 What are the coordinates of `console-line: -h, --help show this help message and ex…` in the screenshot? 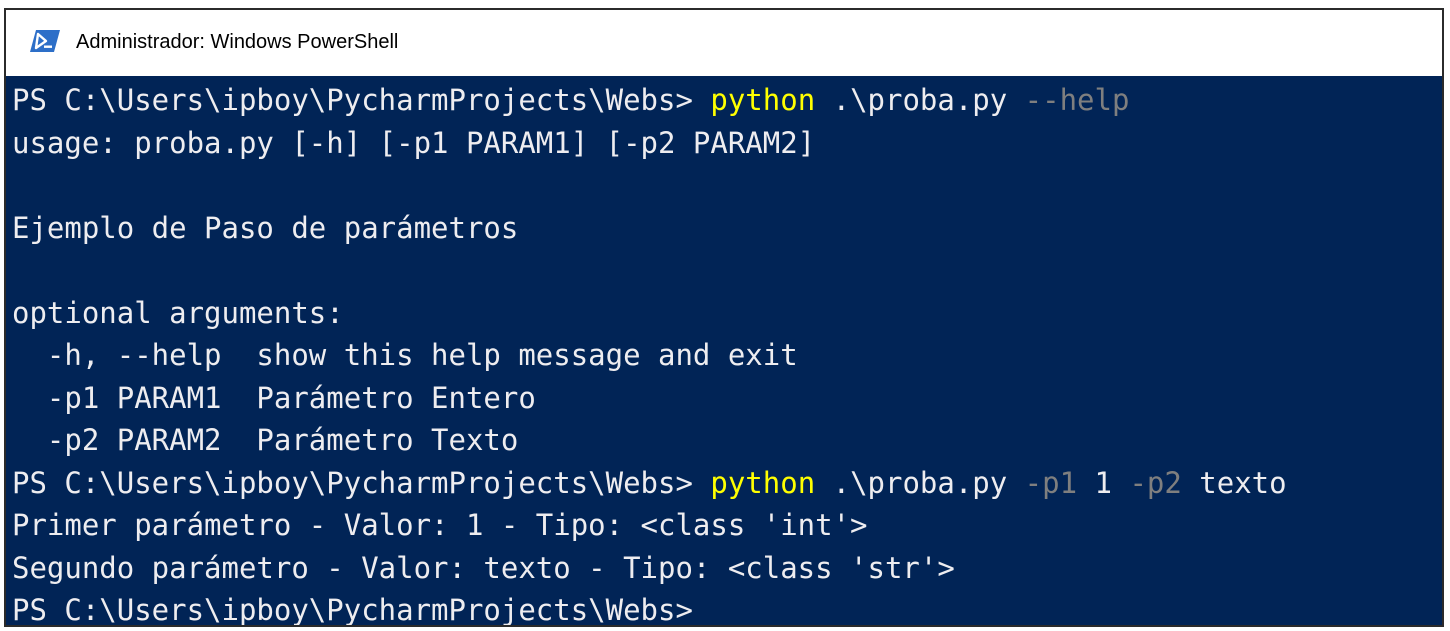 It's located at (727, 355).